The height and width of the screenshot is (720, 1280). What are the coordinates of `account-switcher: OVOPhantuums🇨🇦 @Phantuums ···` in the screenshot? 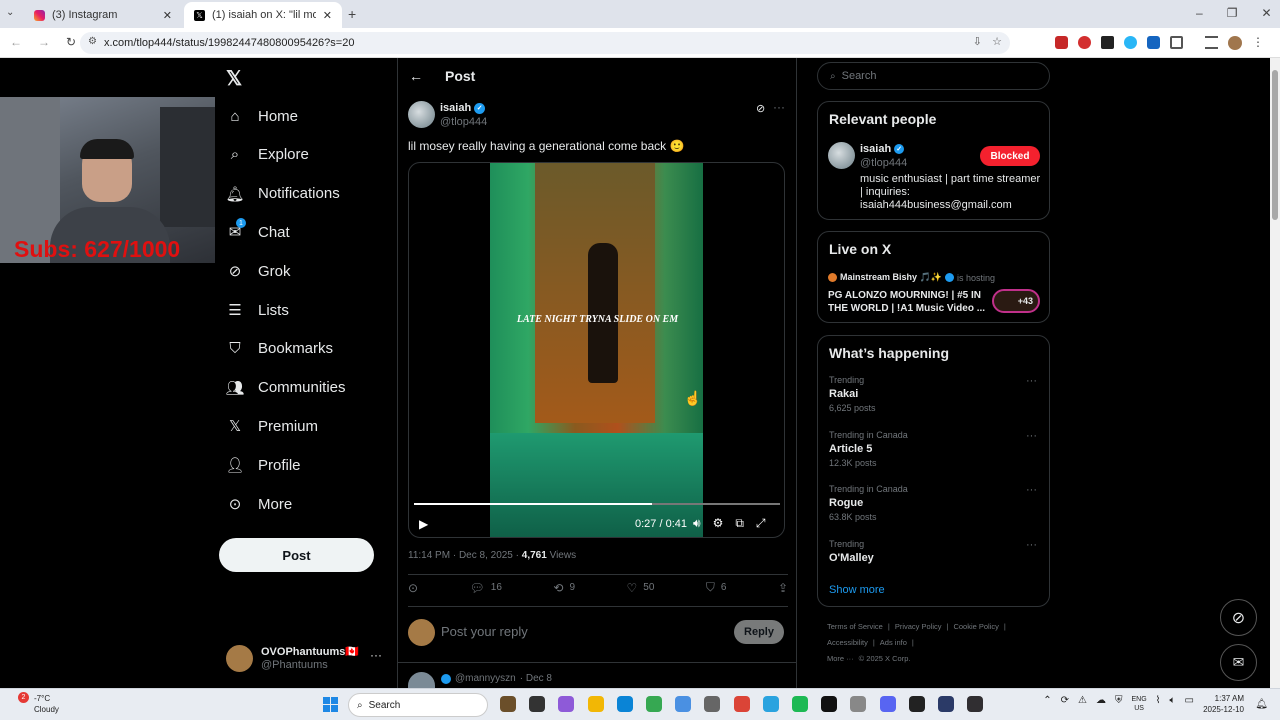 It's located at (306, 659).